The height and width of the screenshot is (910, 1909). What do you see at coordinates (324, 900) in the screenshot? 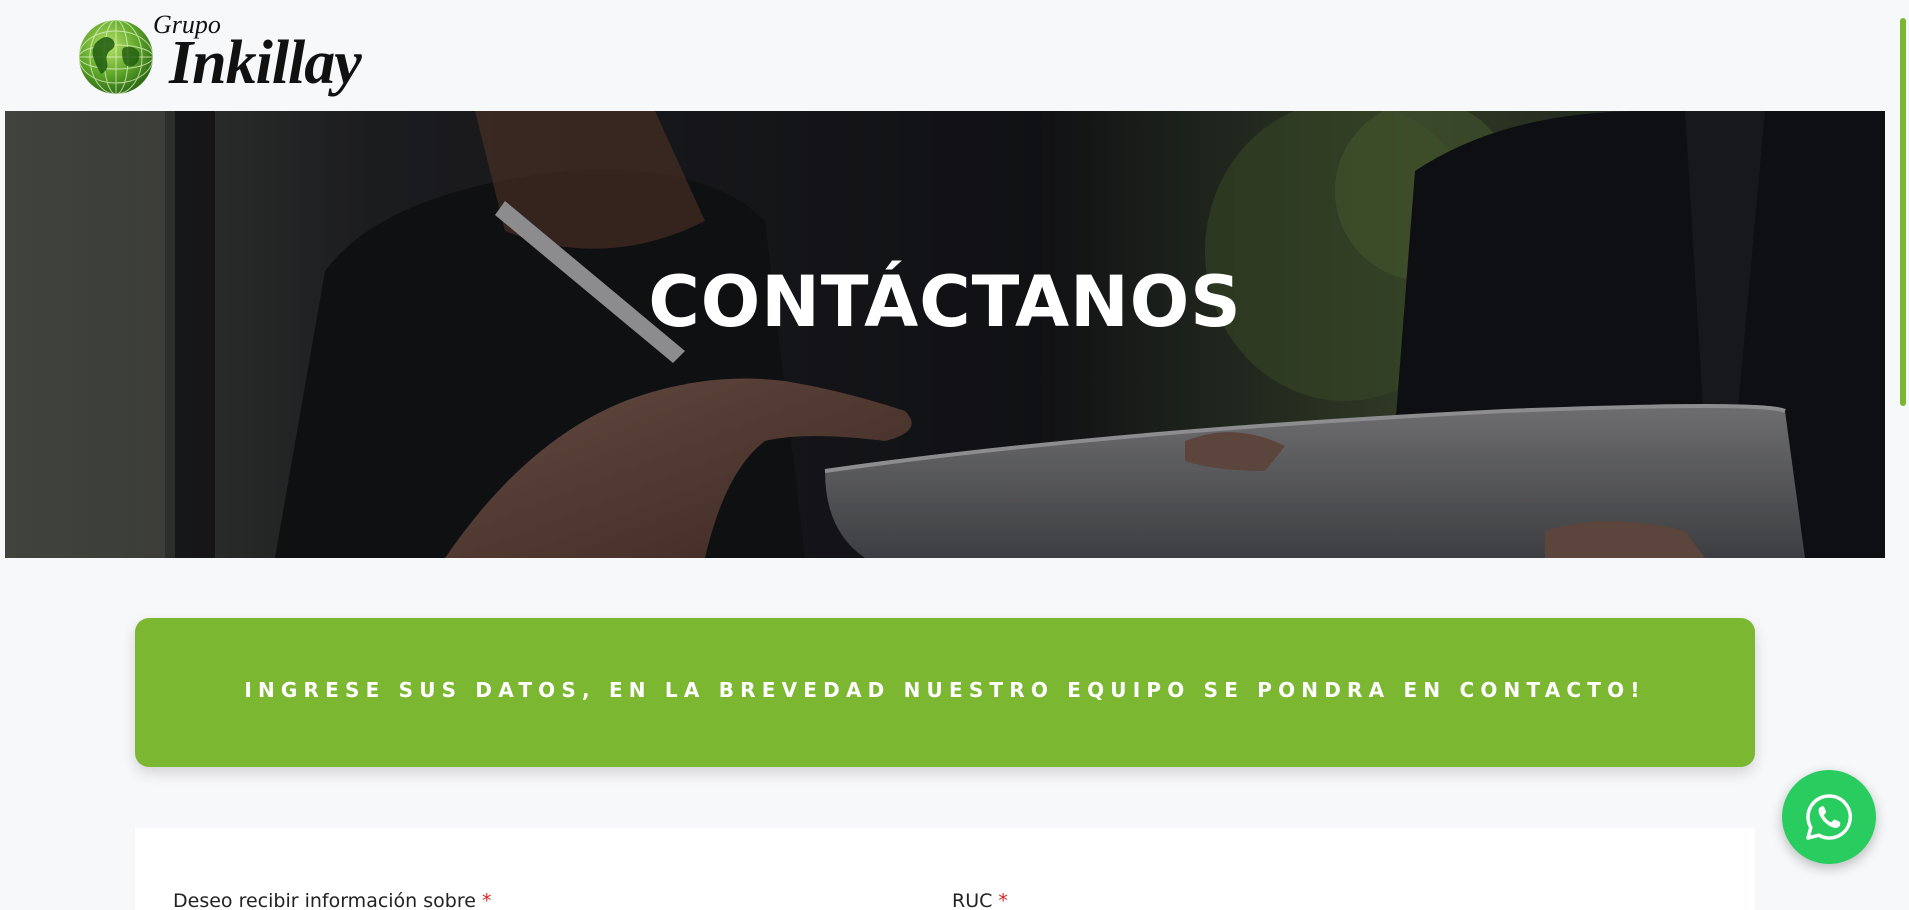
I see `info-topic-label-text: Deseo recibir información sobre` at bounding box center [324, 900].